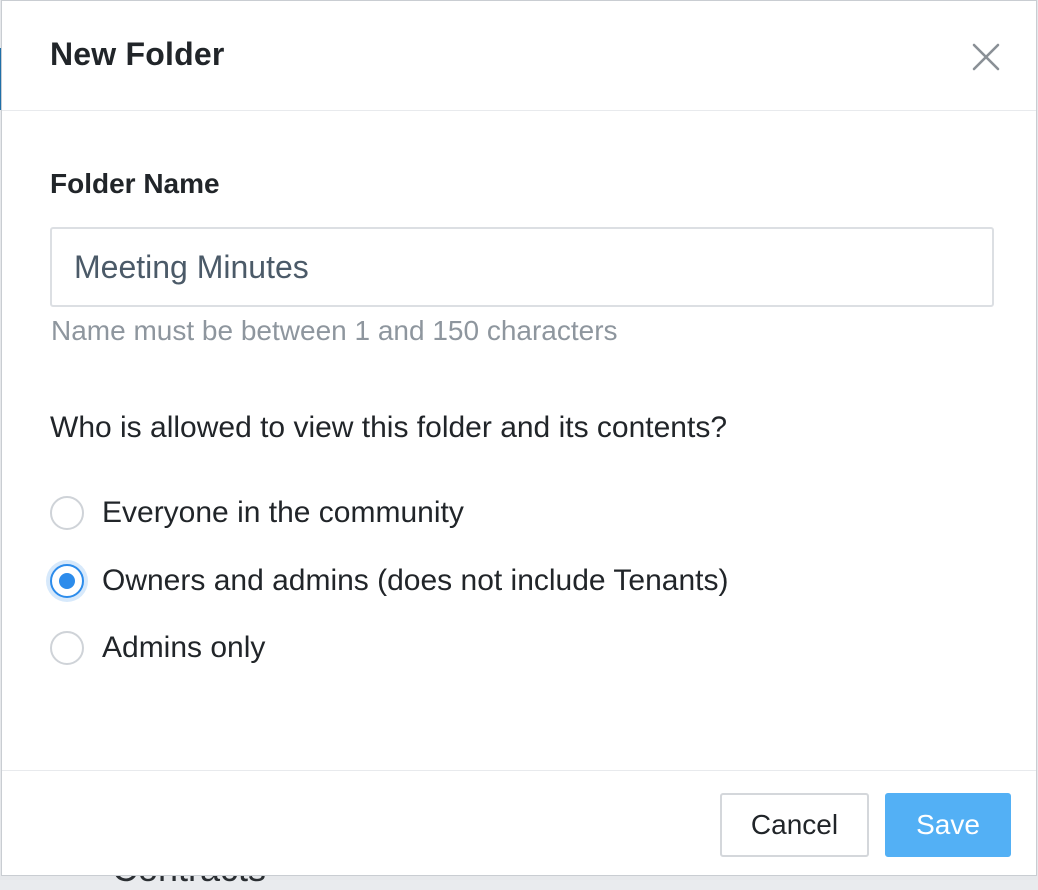 Image resolution: width=1038 pixels, height=890 pixels. What do you see at coordinates (794, 825) in the screenshot?
I see `cancel-button: Cancel` at bounding box center [794, 825].